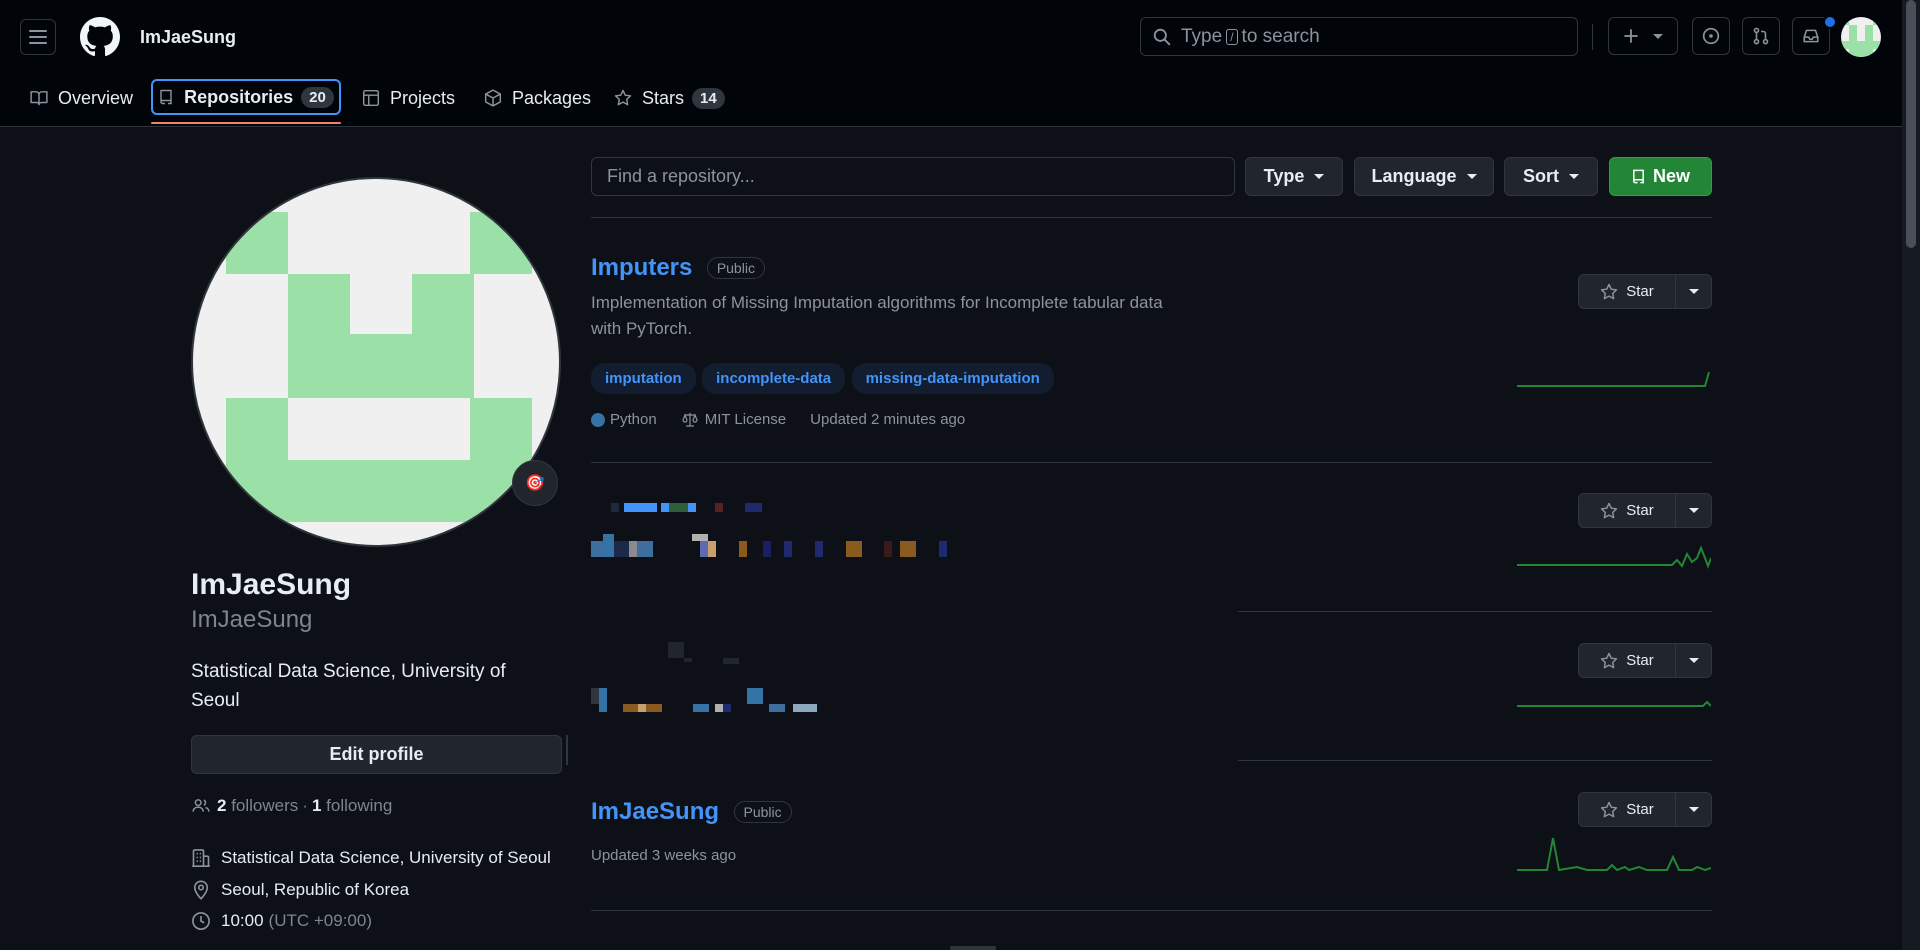 The image size is (1920, 950). What do you see at coordinates (265, 805) in the screenshot?
I see `followers-label: followers` at bounding box center [265, 805].